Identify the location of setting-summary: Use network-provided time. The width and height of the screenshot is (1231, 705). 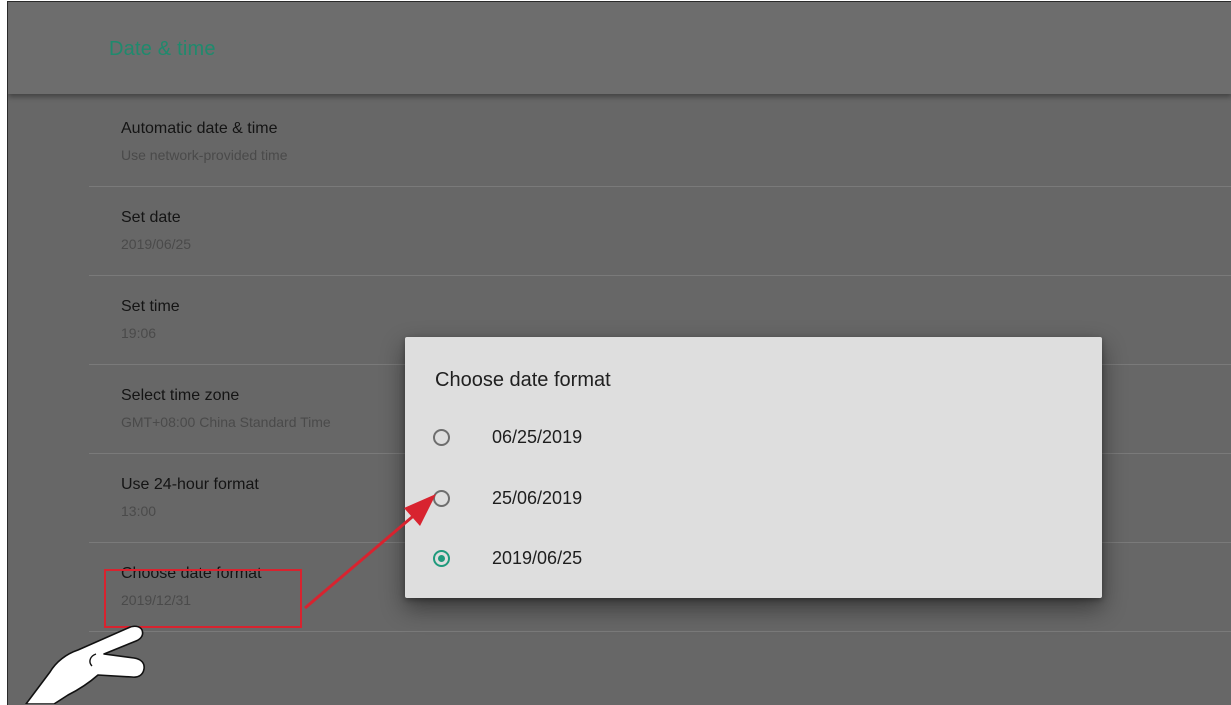
(204, 155).